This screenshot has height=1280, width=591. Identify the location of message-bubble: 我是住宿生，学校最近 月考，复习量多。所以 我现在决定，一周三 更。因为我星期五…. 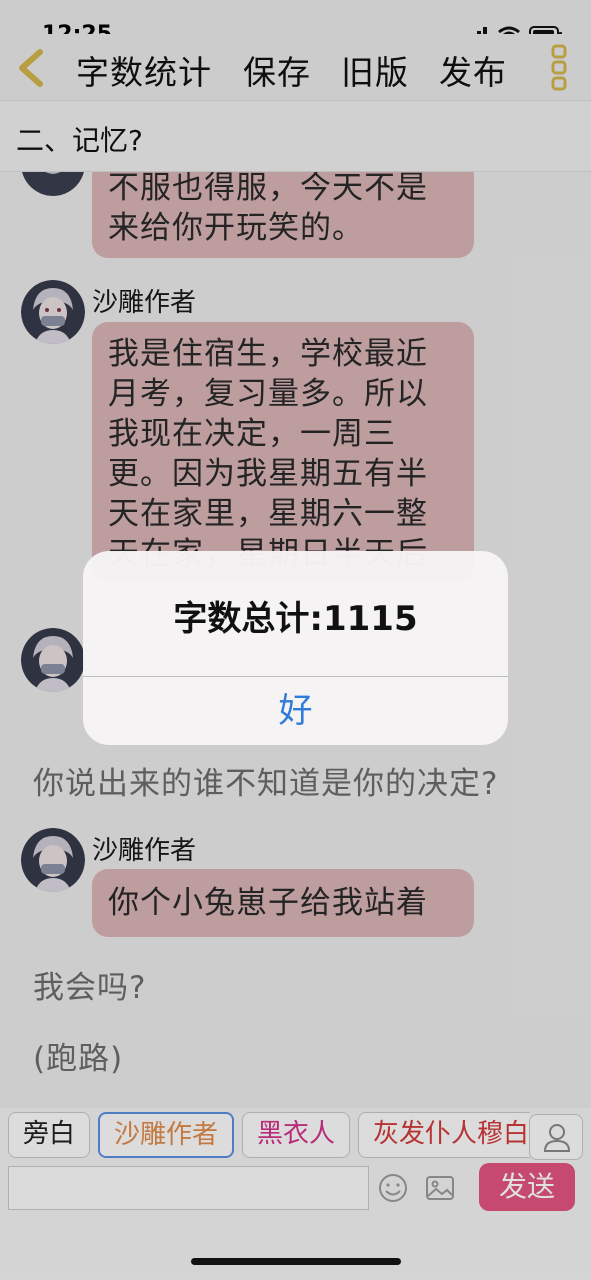
(283, 452).